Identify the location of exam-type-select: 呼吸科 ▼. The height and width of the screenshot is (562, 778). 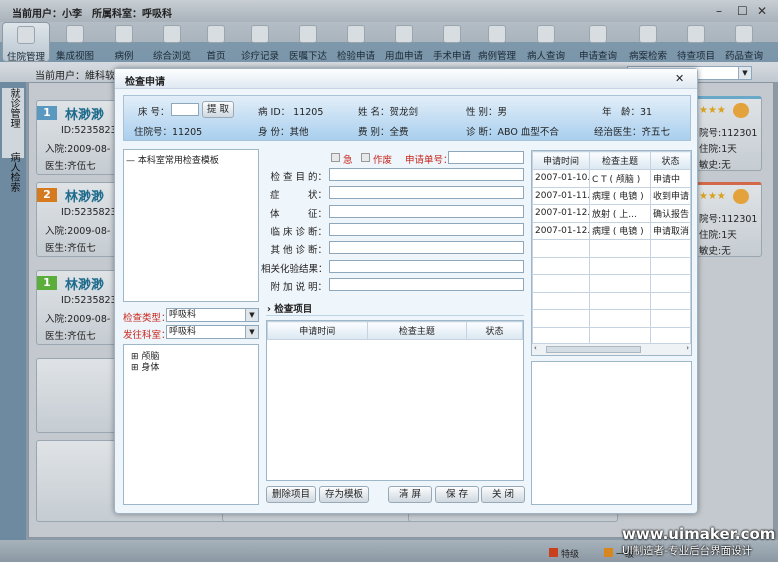
(212, 315).